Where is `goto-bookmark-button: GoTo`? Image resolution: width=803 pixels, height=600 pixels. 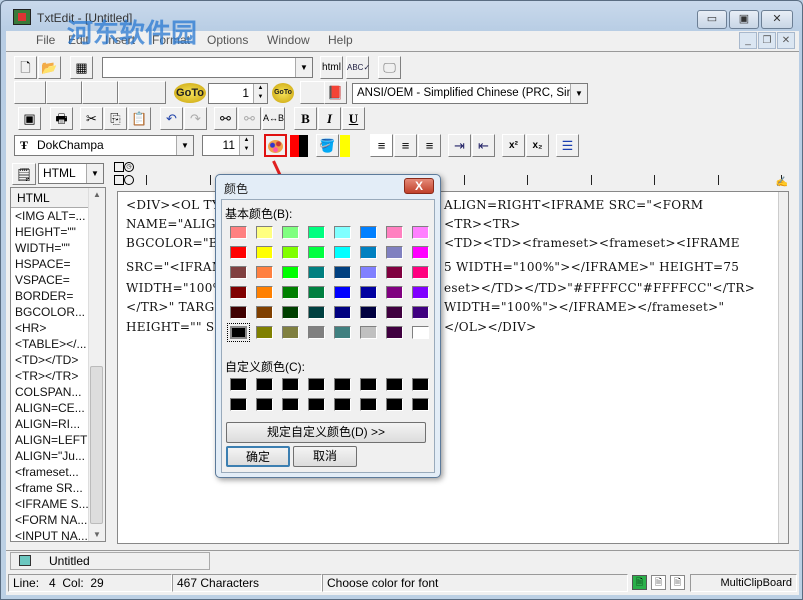
goto-bookmark-button: GoTo is located at coordinates (283, 93).